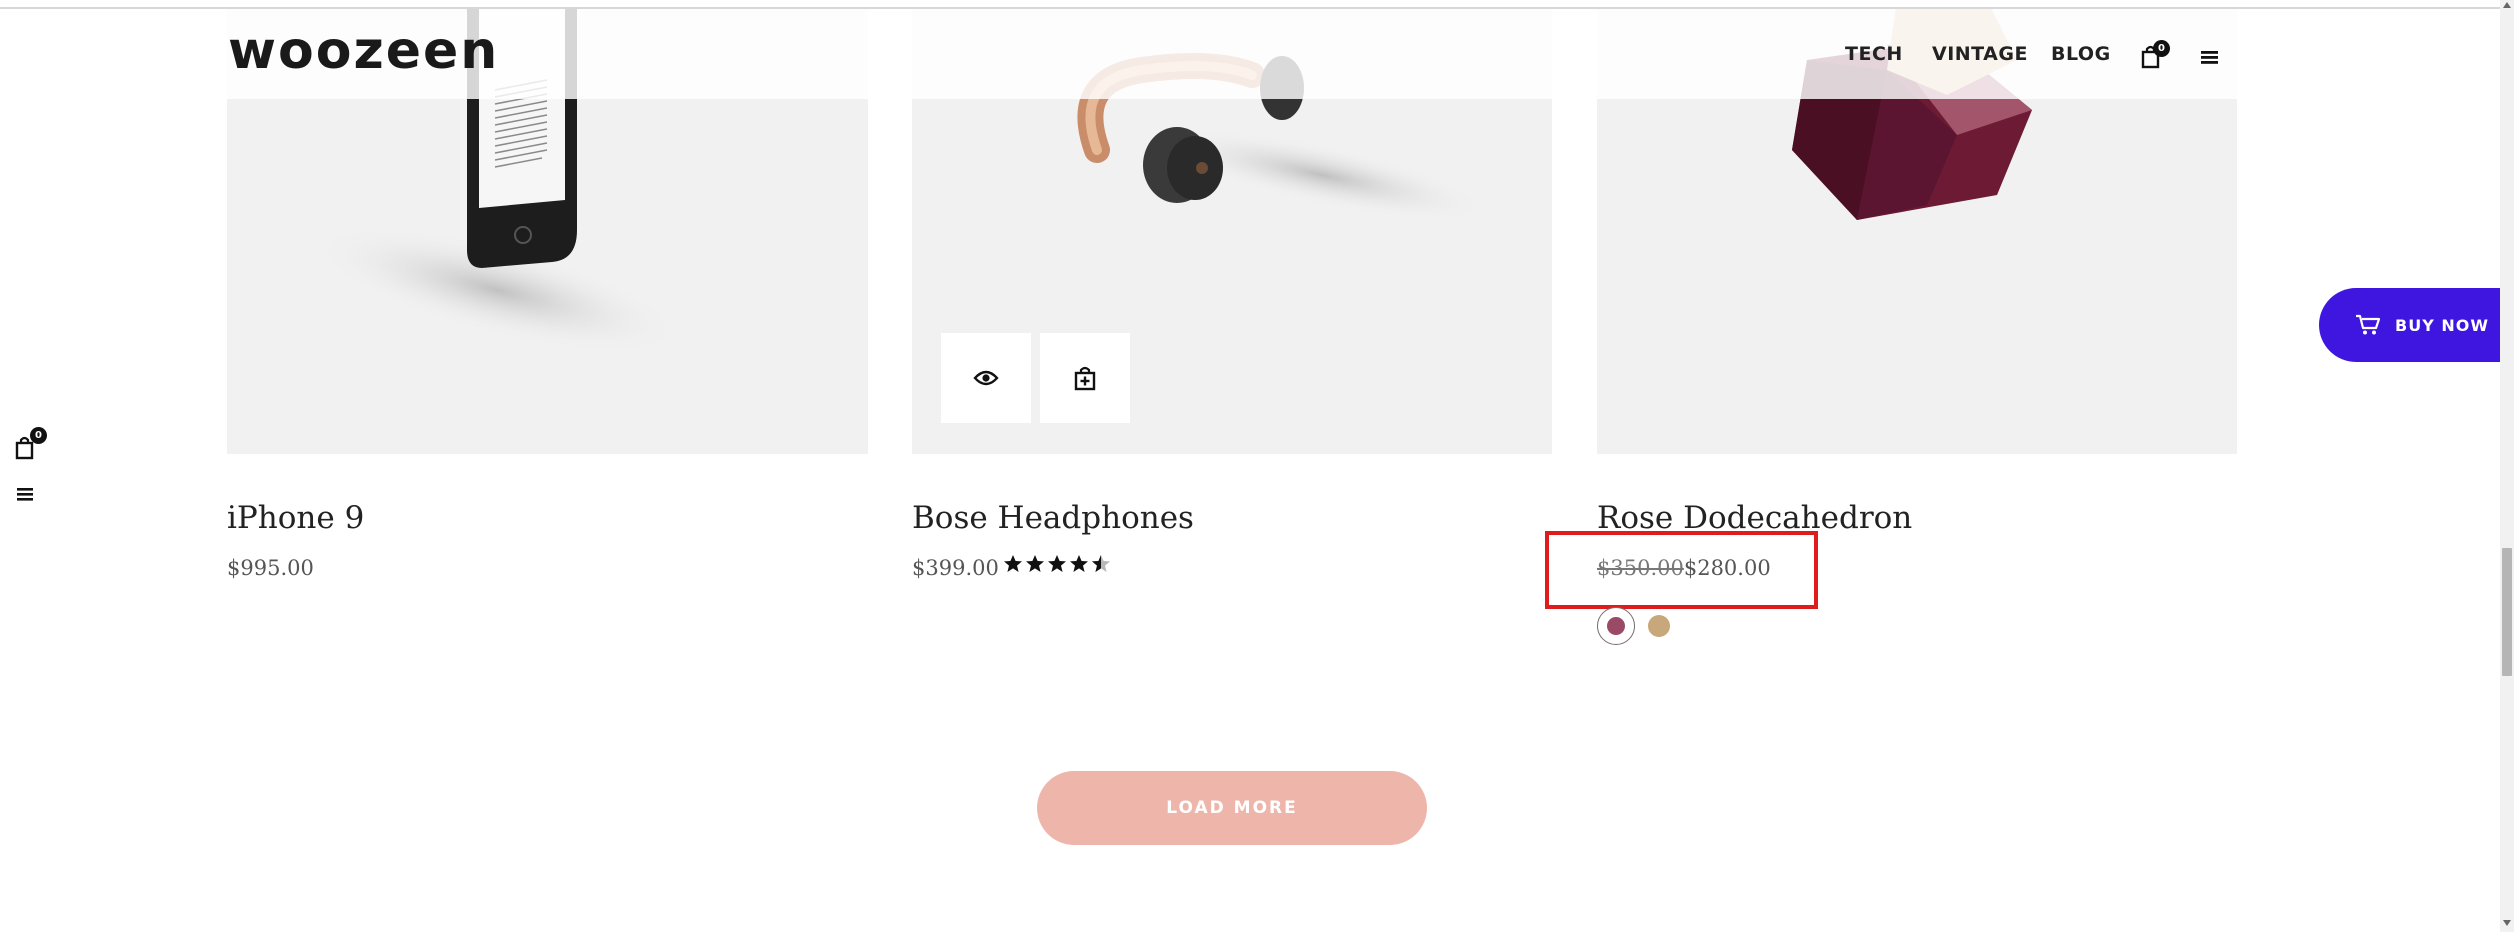  I want to click on bag-add-icon, so click(1085, 378).